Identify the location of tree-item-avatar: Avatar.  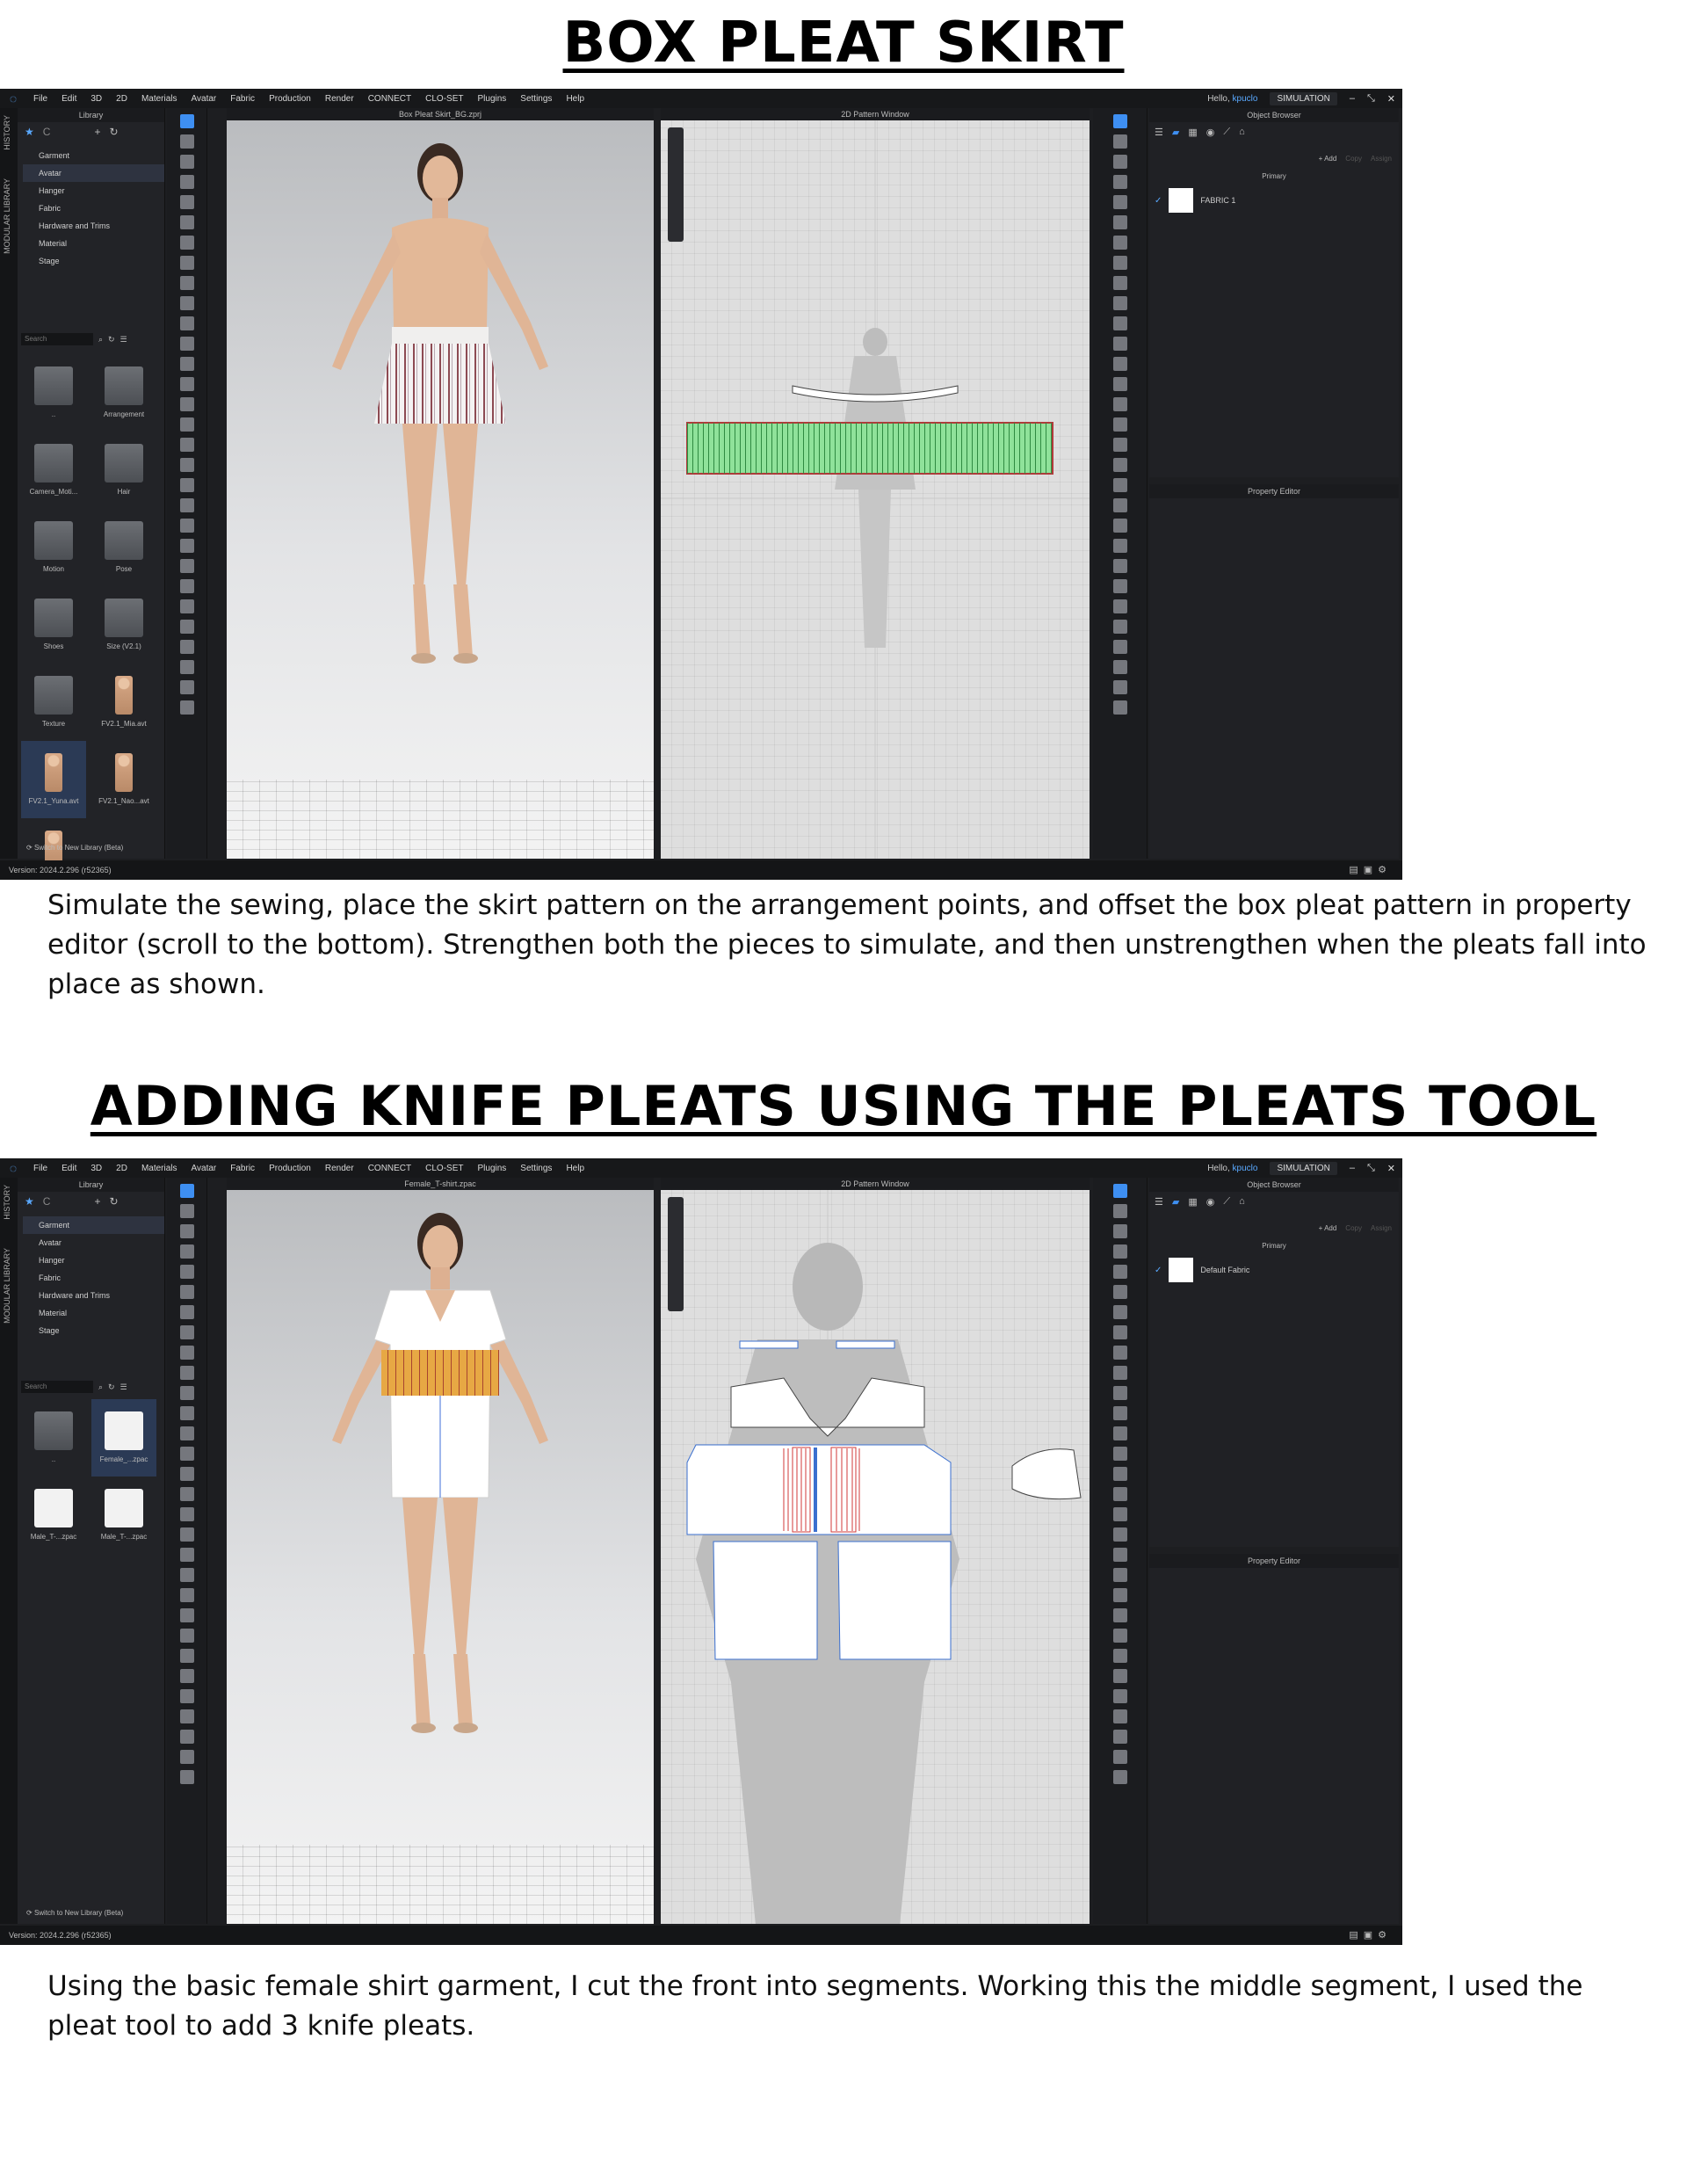
(93, 1243).